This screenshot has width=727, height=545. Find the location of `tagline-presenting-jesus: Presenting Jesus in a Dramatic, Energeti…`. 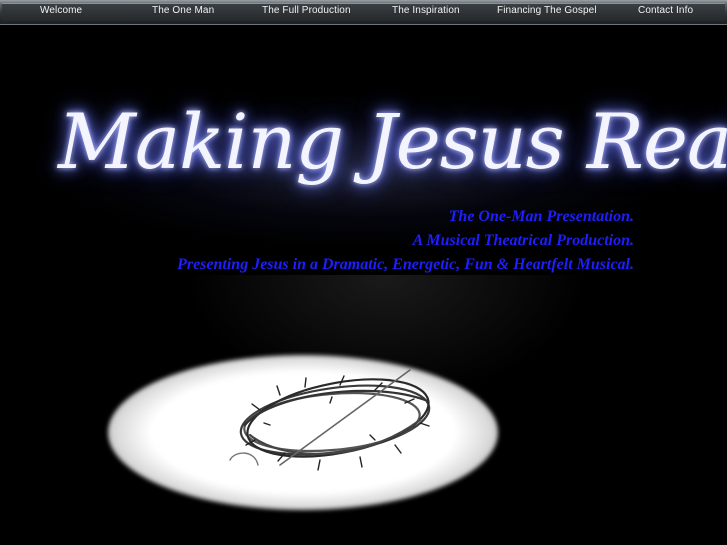

tagline-presenting-jesus: Presenting Jesus in a Dramatic, Energeti… is located at coordinates (405, 264).